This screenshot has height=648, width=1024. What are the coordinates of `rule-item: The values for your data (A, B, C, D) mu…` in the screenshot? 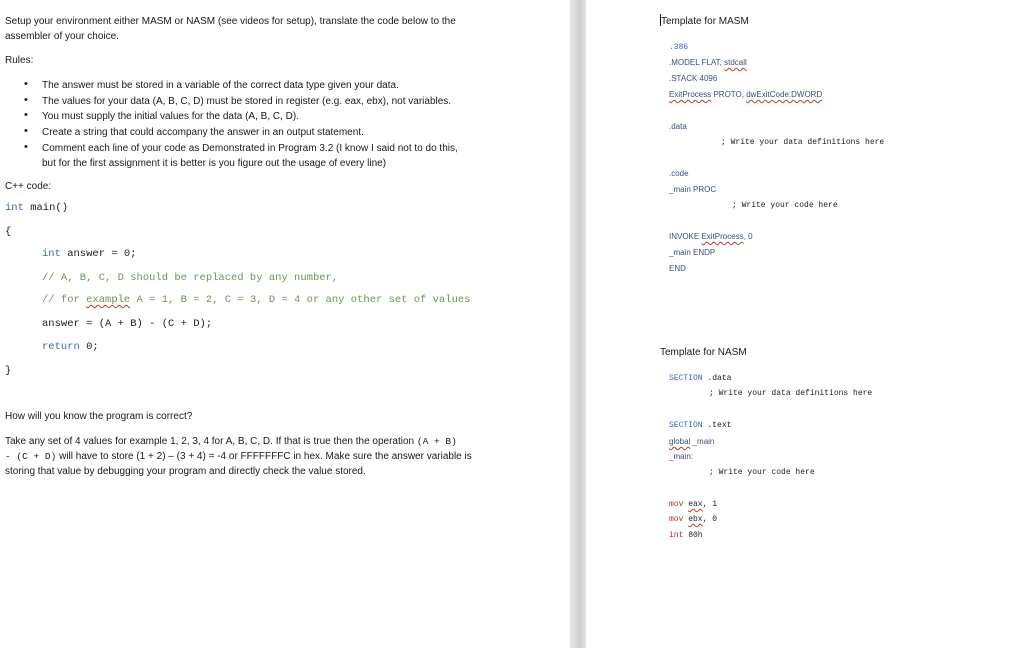 It's located at (247, 101).